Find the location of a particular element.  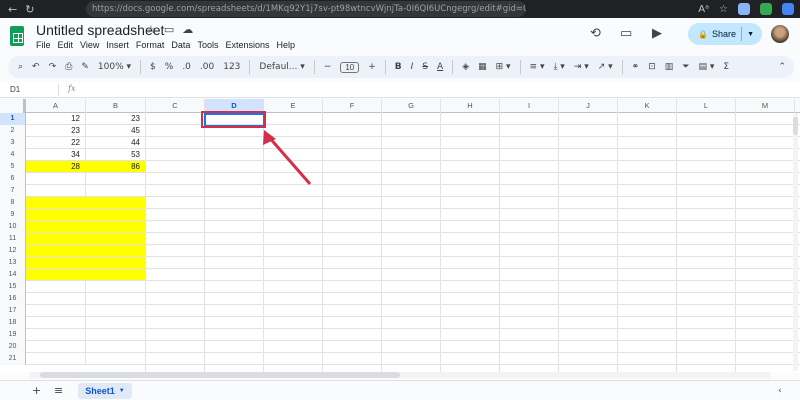

avatar is located at coordinates (780, 34).